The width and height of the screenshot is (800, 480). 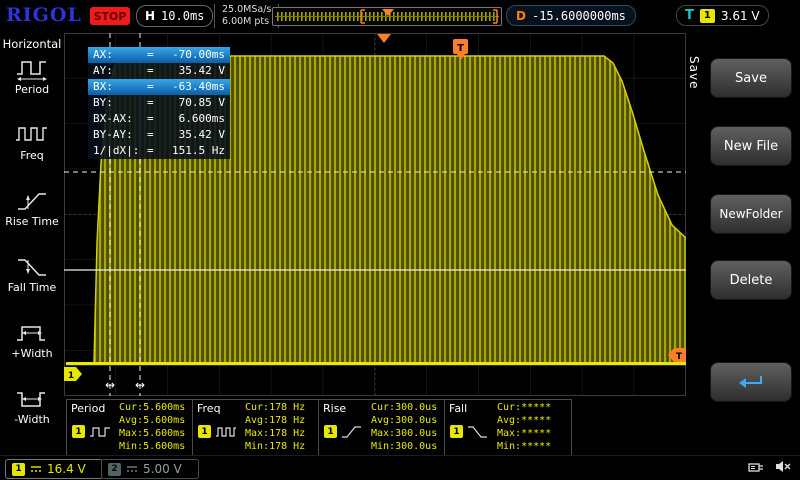 I want to click on trigger-status-group: T 1 3.61 V, so click(x=722, y=15).